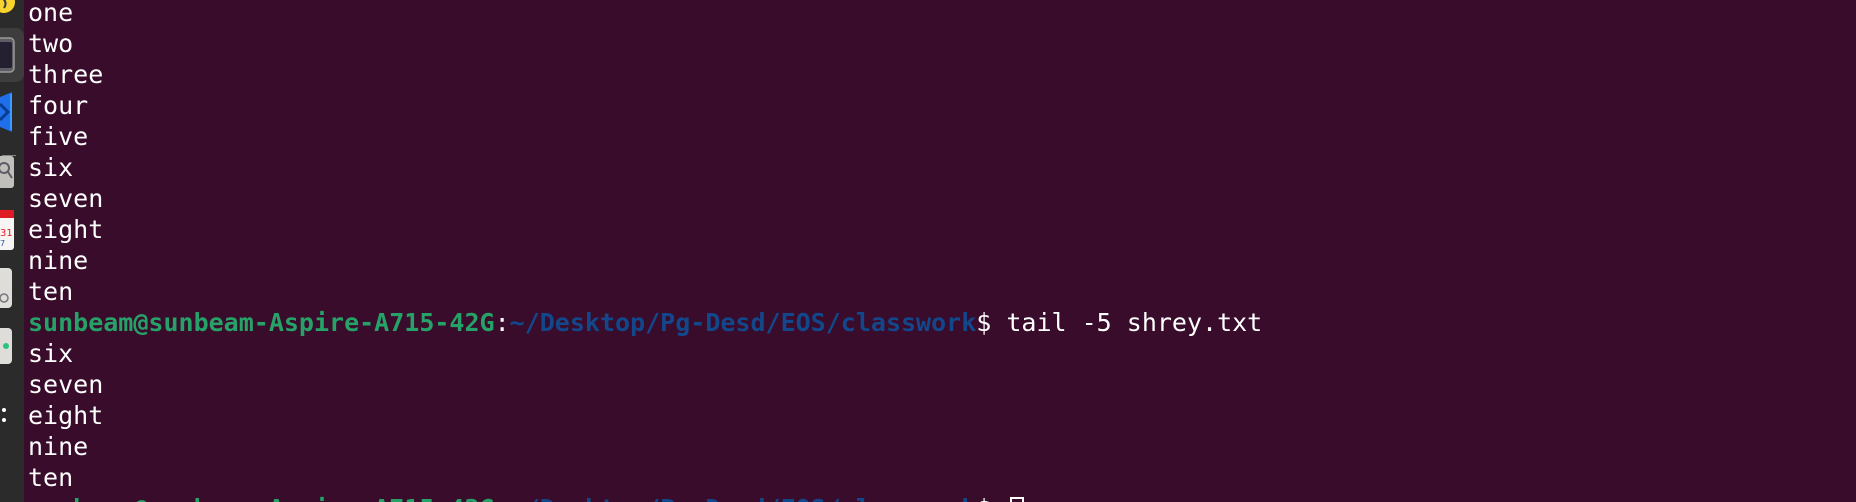 The width and height of the screenshot is (1856, 502). What do you see at coordinates (12, 10) in the screenshot?
I see `help-icon` at bounding box center [12, 10].